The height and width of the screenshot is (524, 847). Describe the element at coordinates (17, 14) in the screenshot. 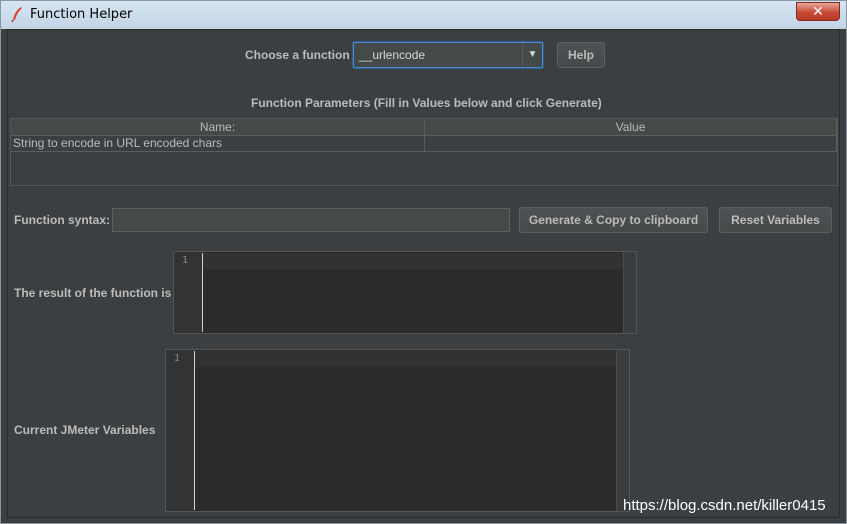

I see `feather-icon` at that location.